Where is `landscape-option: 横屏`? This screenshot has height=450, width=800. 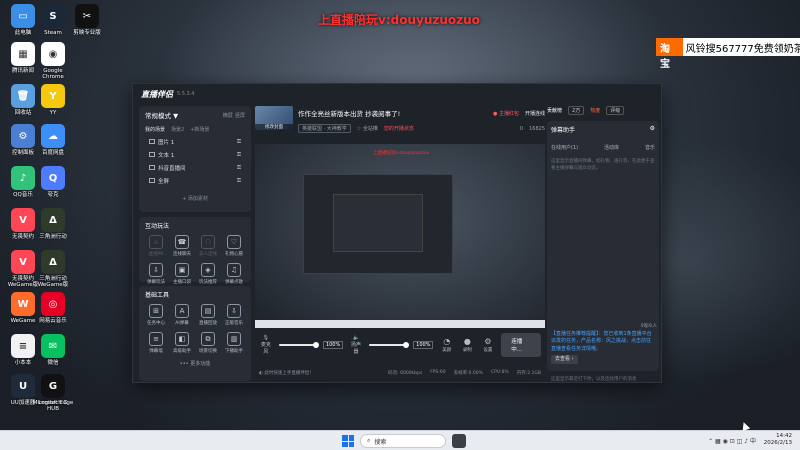
landscape-option: 横屏 is located at coordinates (228, 116).